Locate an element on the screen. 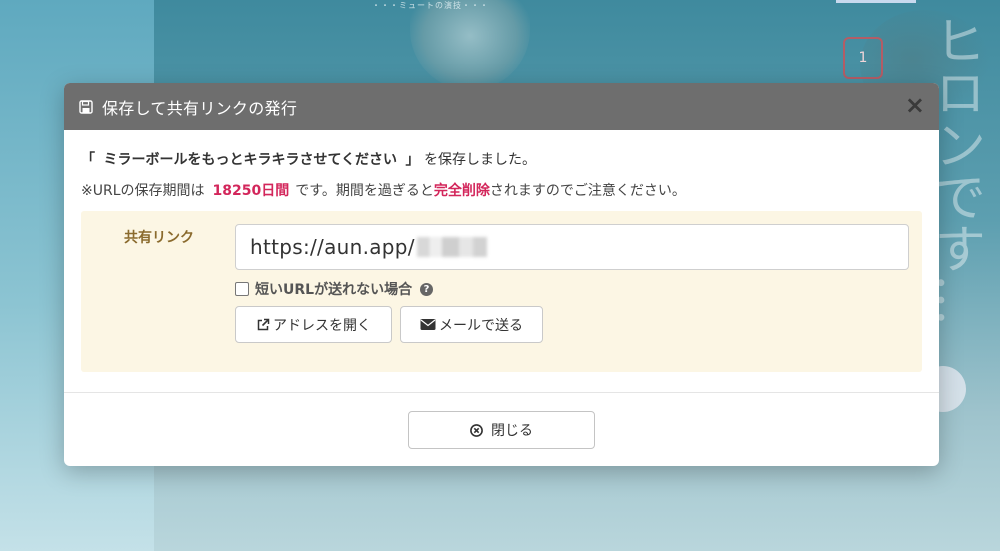 Image resolution: width=1000 pixels, height=551 pixels. saved-item-title: ミラーボールをもっとキラキラさせてください is located at coordinates (250, 160).